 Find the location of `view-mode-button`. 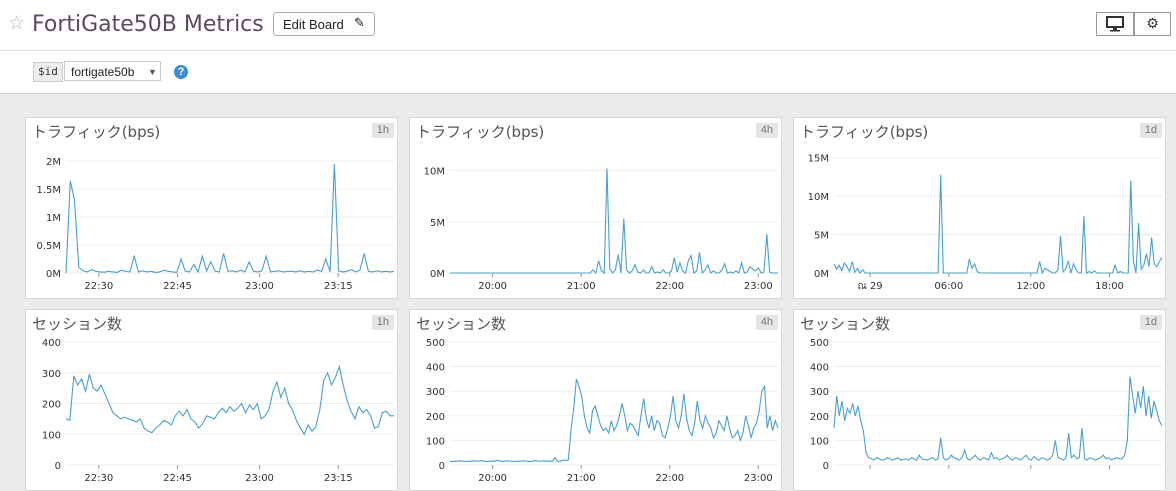

view-mode-button is located at coordinates (1115, 24).